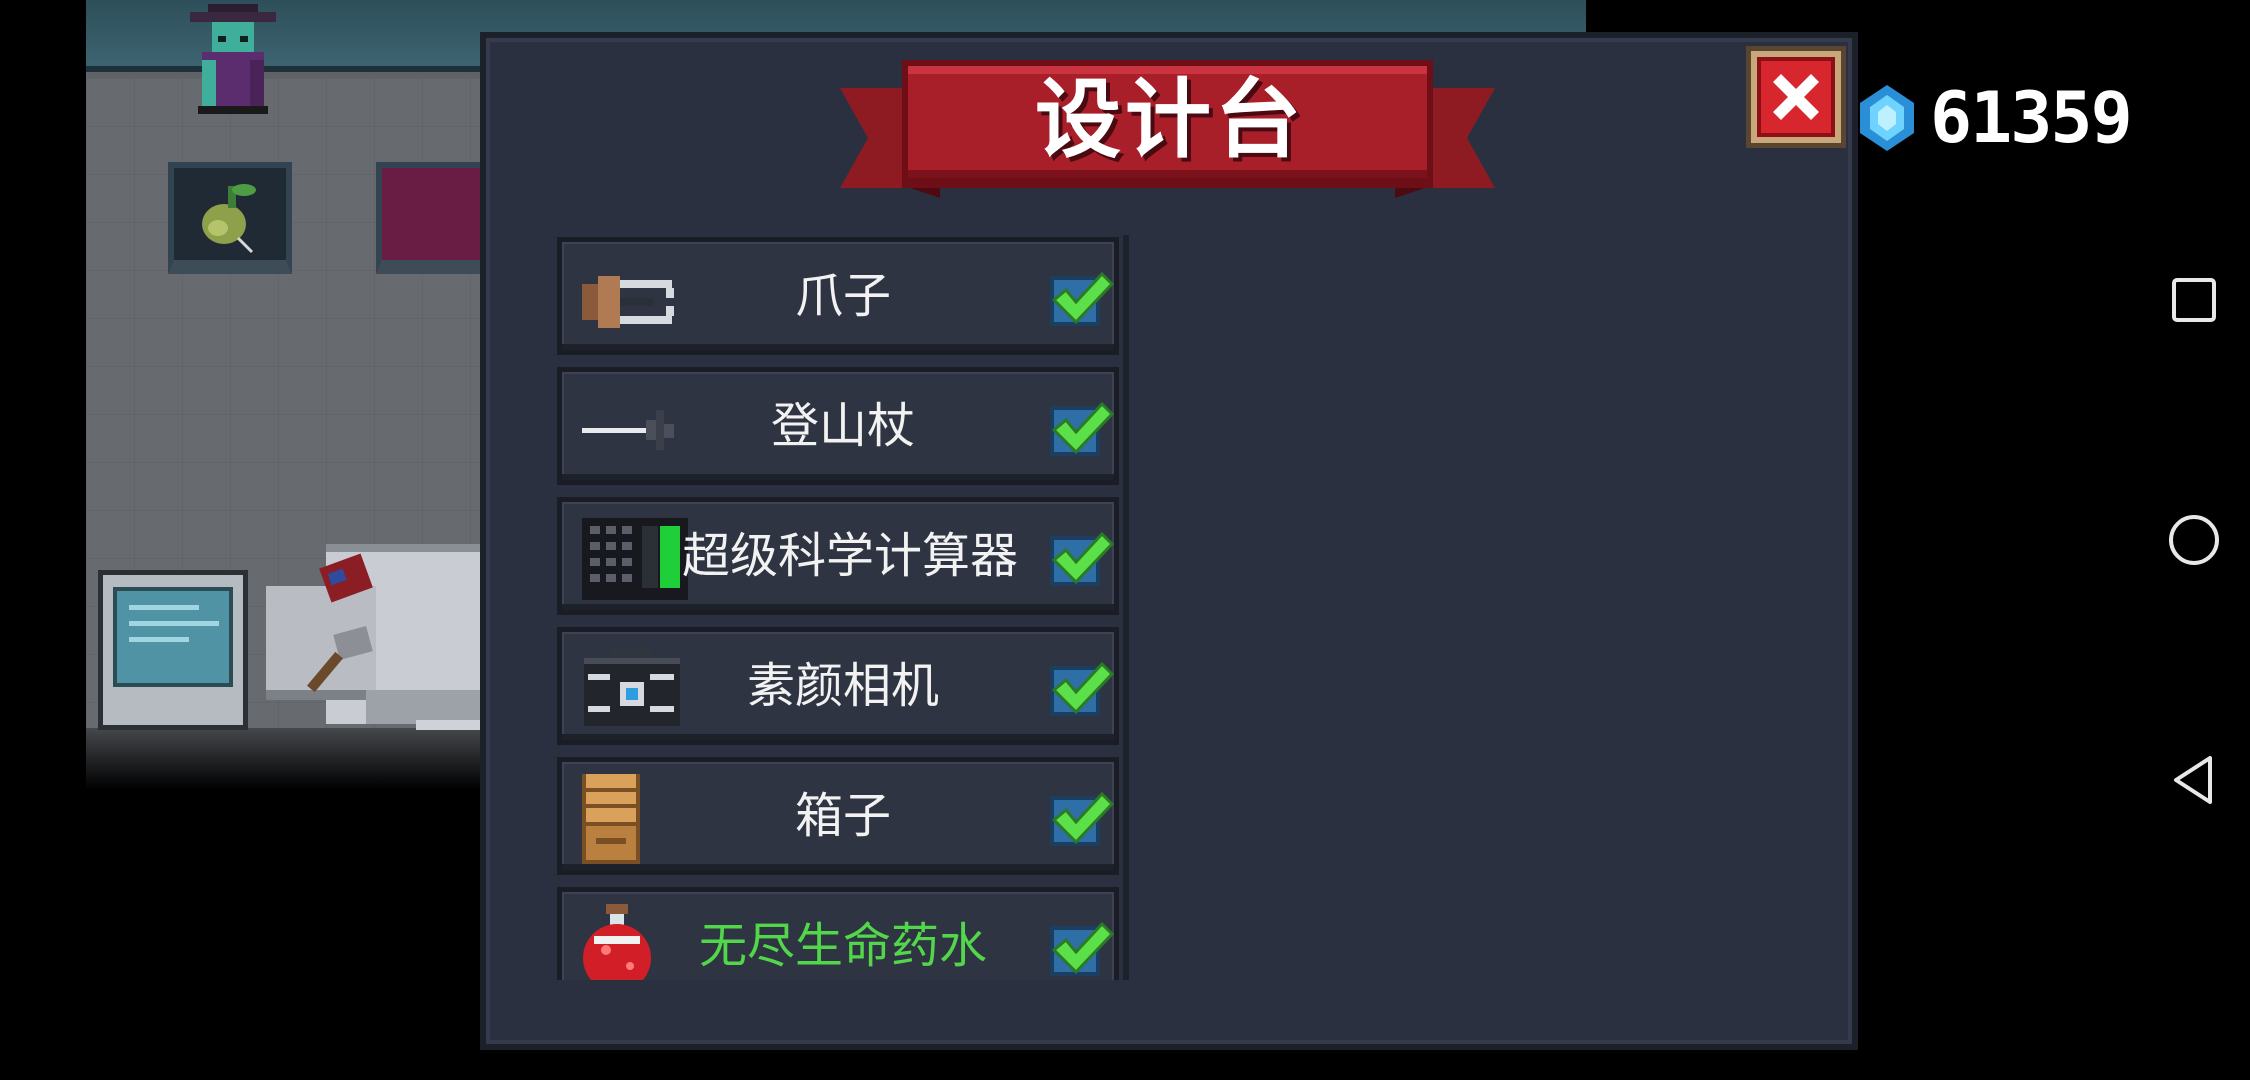  What do you see at coordinates (842, 816) in the screenshot?
I see `item-name: 箱子` at bounding box center [842, 816].